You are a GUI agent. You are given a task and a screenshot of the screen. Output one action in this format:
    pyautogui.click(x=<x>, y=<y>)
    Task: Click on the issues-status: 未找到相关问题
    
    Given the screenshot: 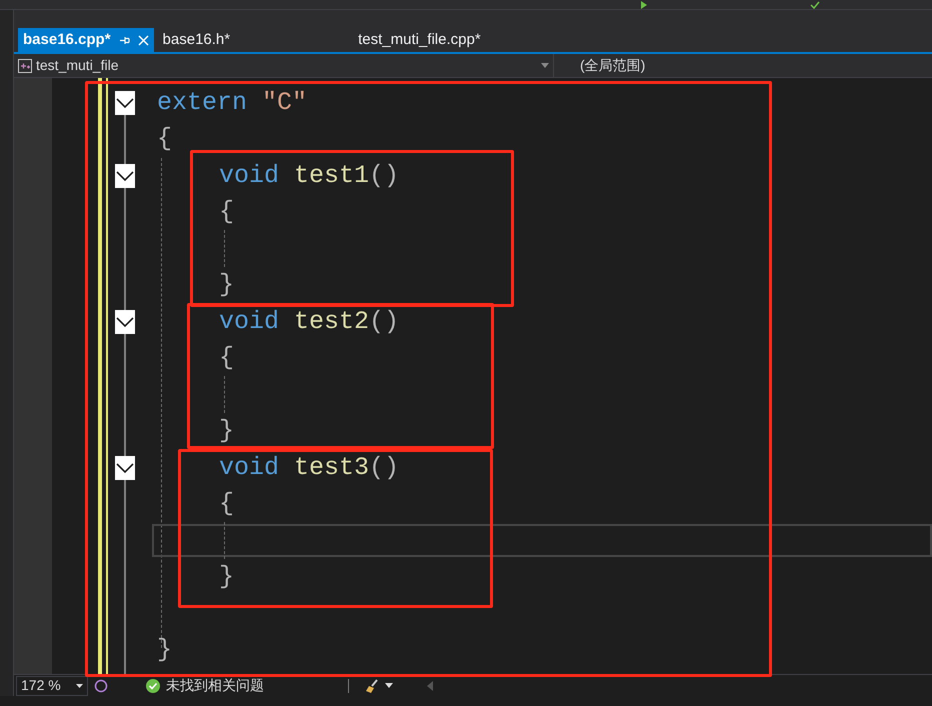 What is the action you would take?
    pyautogui.click(x=215, y=685)
    